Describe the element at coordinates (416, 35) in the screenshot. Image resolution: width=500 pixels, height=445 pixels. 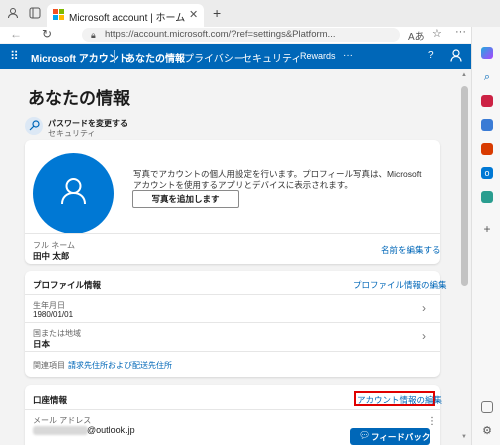
I see `read-aloud-icon: Aあ` at that location.